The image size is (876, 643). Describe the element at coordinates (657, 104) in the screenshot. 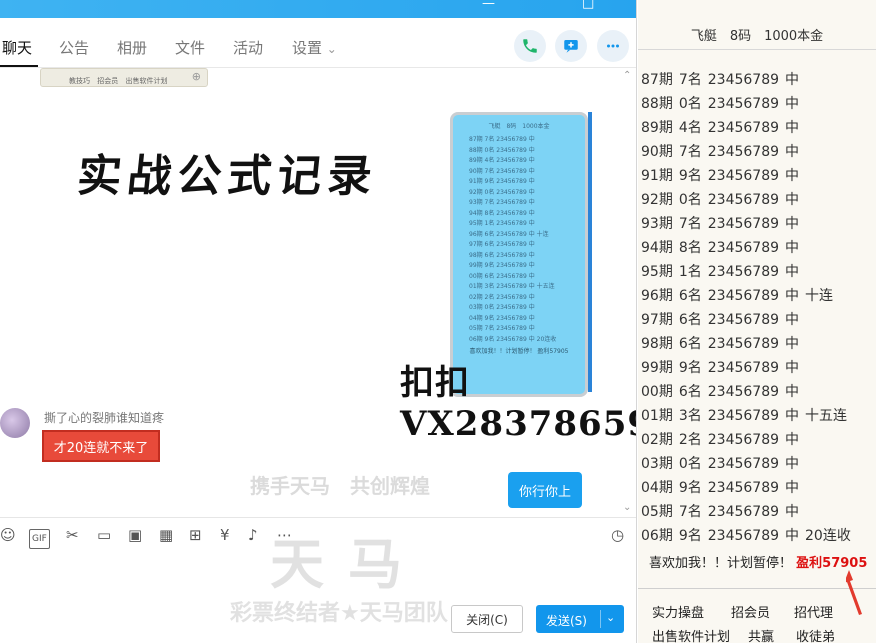

I see `record-period: 88期` at that location.